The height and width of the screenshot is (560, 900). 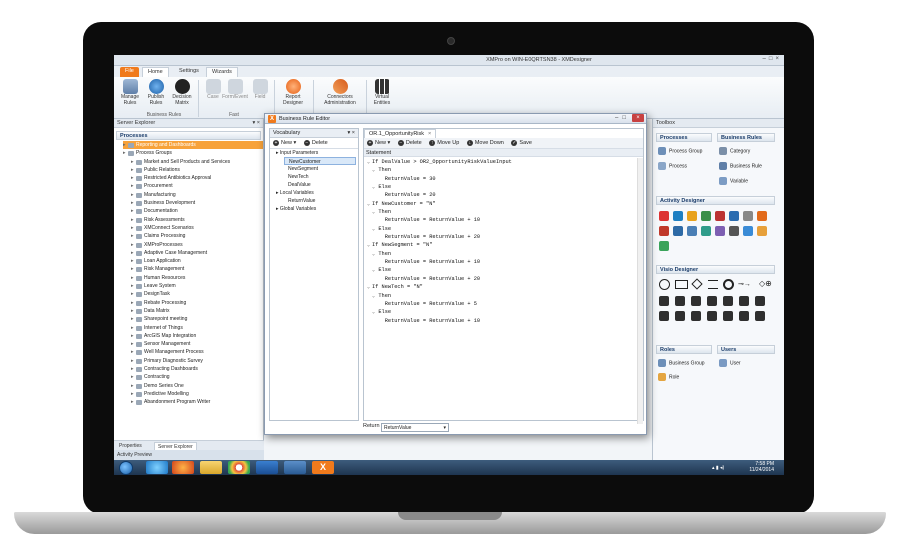 What do you see at coordinates (734, 151) in the screenshot?
I see `category-tool: Category` at bounding box center [734, 151].